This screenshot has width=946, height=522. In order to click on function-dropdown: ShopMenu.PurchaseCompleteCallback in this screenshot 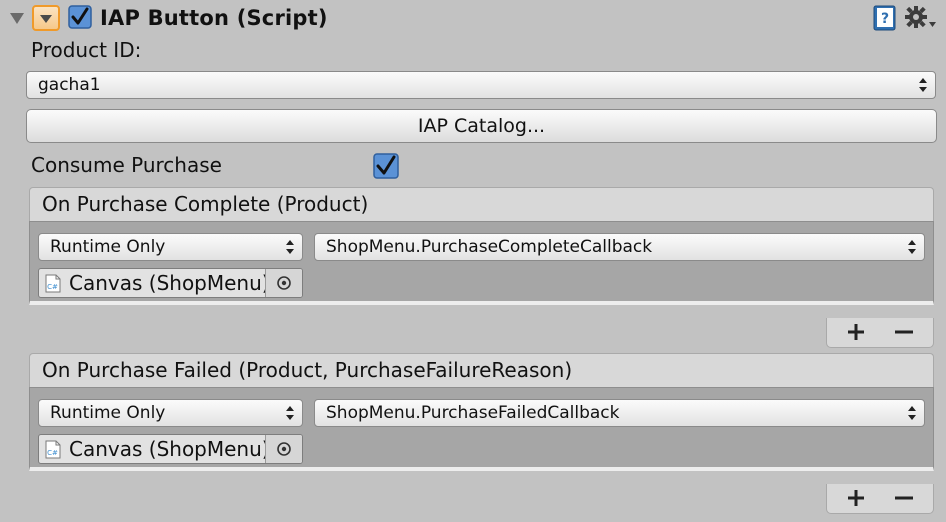, I will do `click(619, 247)`.